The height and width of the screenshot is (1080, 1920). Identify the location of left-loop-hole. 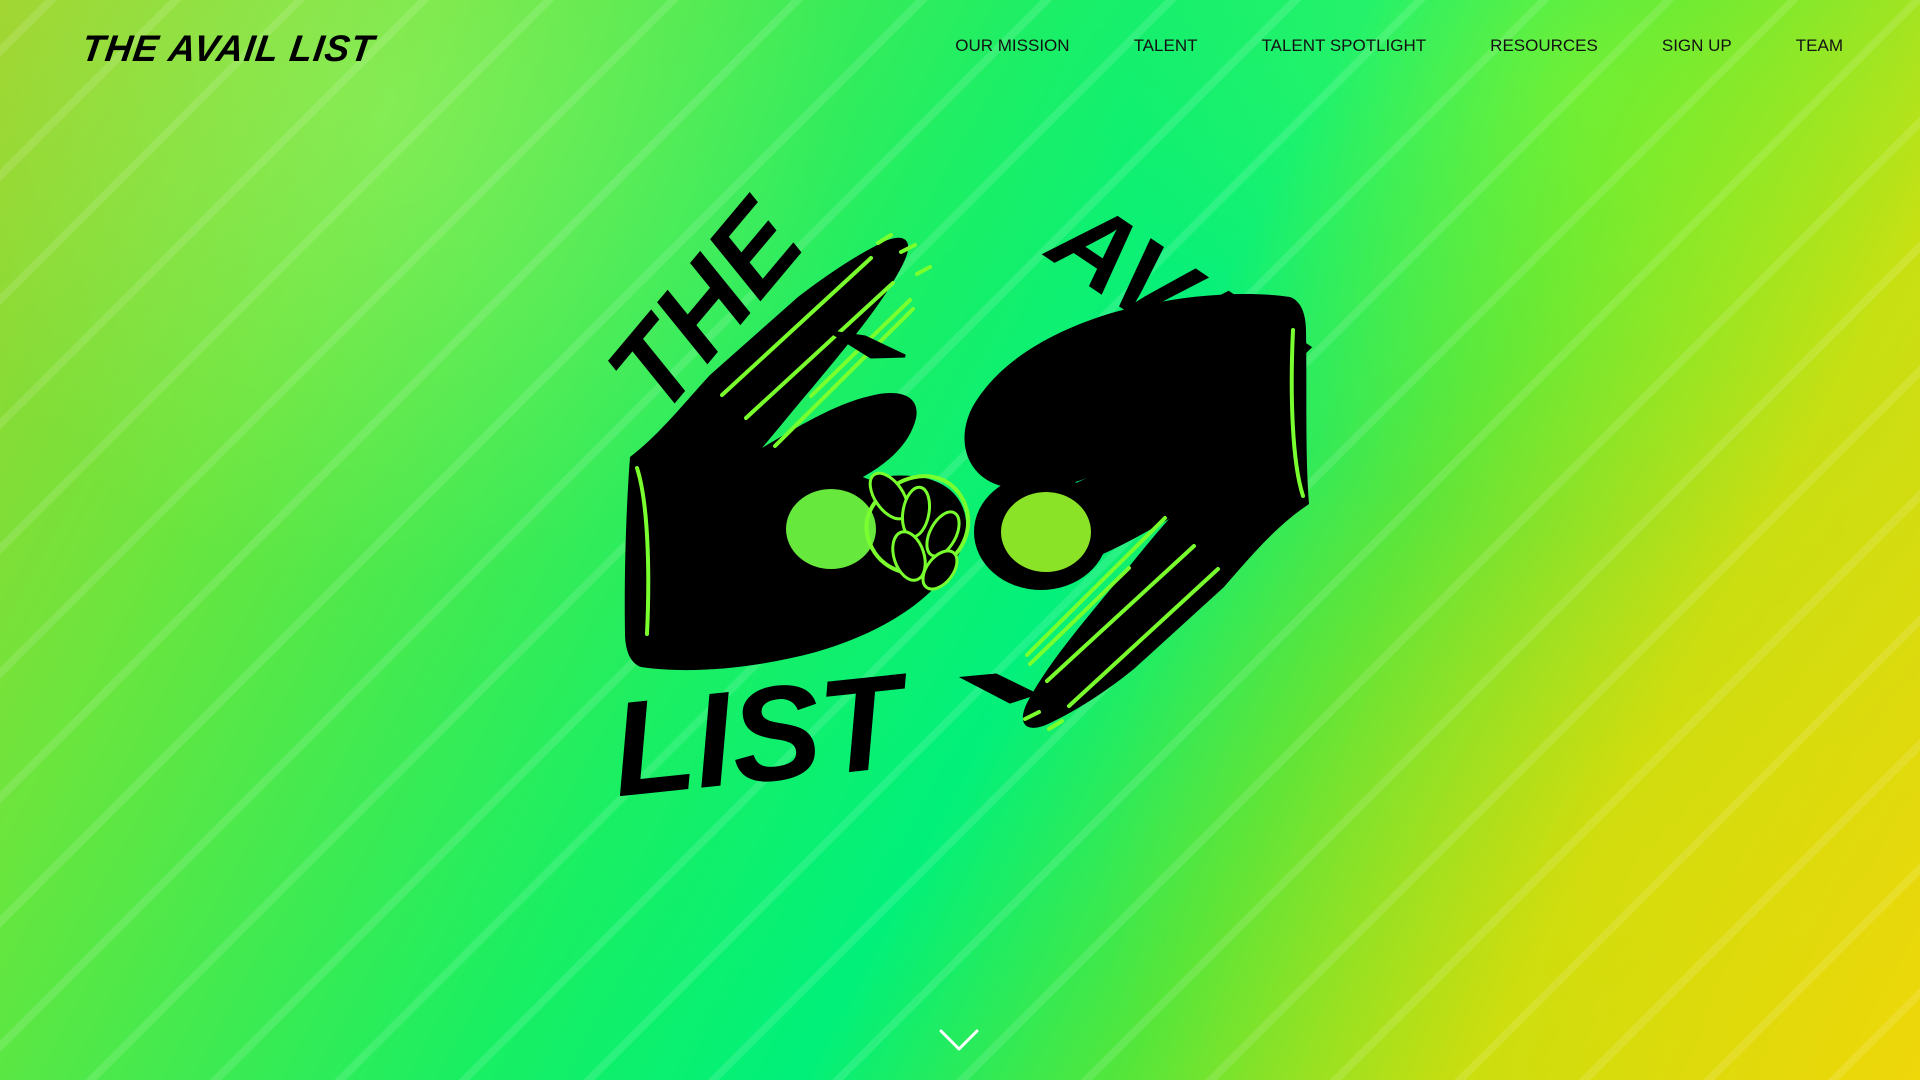
(831, 529).